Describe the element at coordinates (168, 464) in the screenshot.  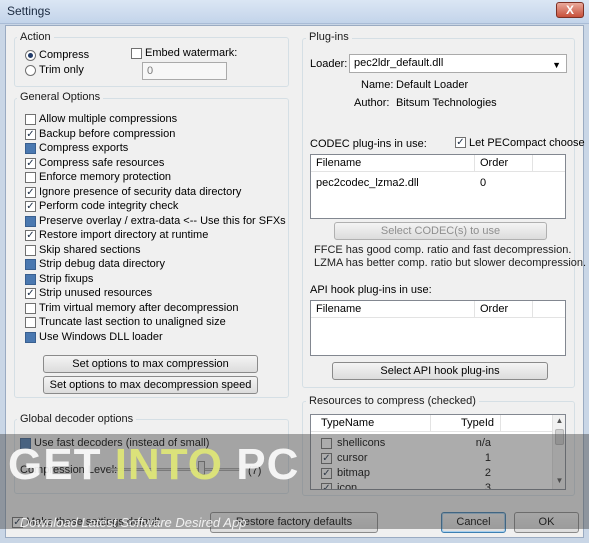
I see `watermark-title-part2: INTO` at that location.